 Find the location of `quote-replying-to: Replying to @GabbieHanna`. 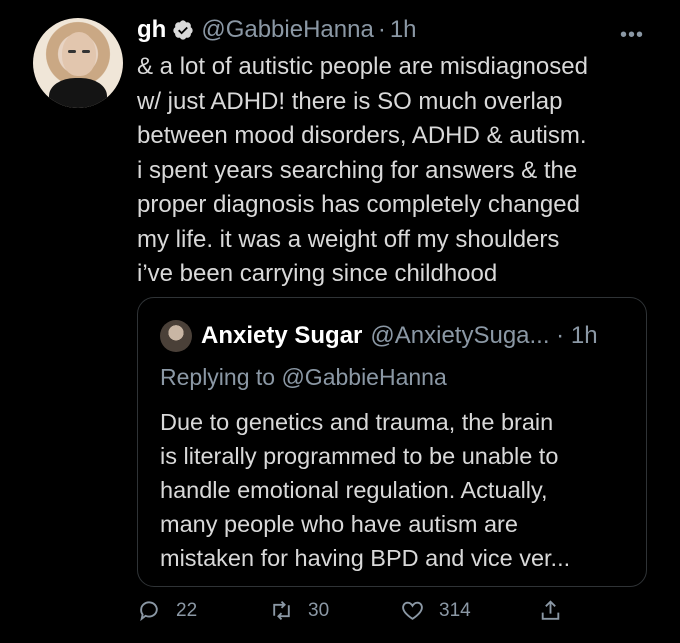

quote-replying-to: Replying to @GabbieHanna is located at coordinates (303, 377).